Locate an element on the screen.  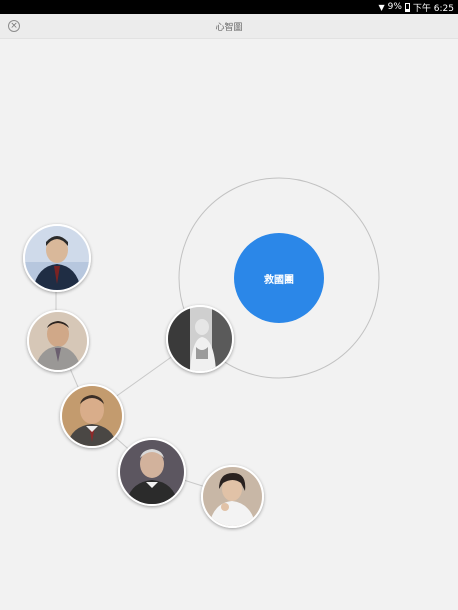
title-bar: × 心智圖 is located at coordinates (229, 26).